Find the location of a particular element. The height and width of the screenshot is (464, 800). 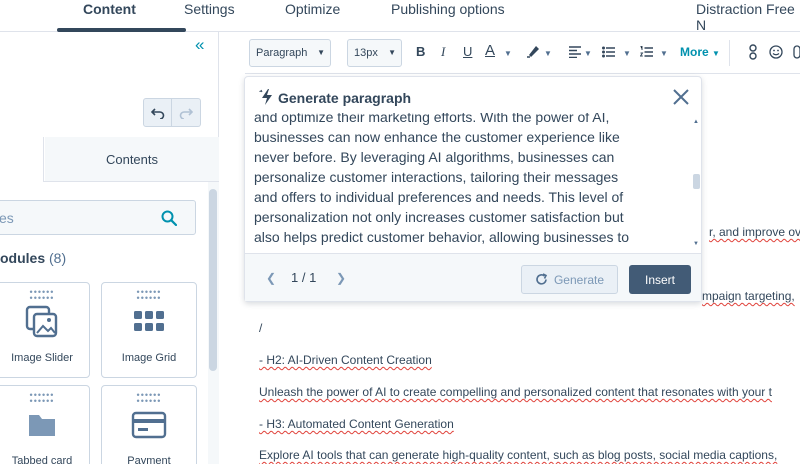

module-search-input: es is located at coordinates (98, 217).